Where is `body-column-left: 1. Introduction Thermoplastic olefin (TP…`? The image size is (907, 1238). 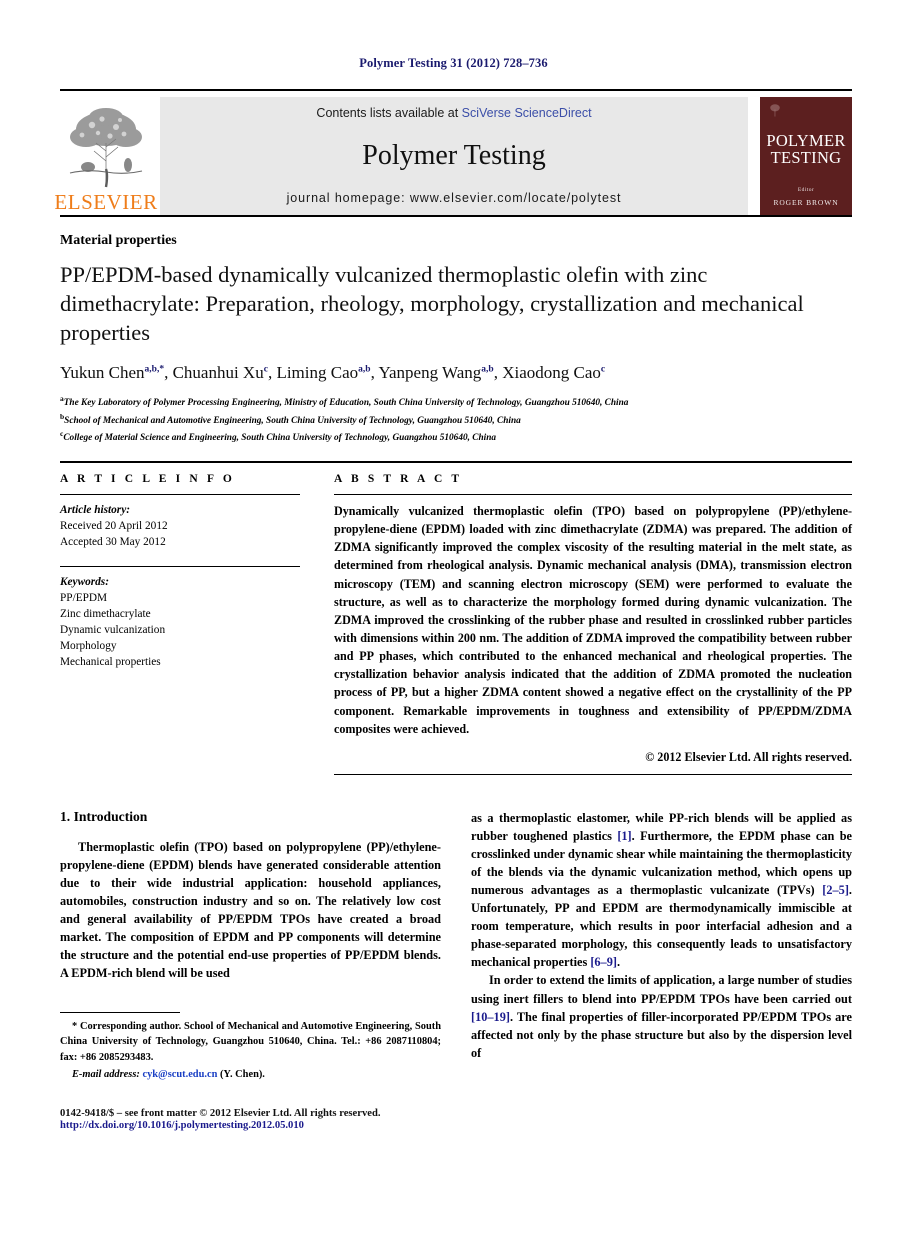
body-column-left: 1. Introduction Thermoplastic olefin (TP… is located at coordinates (250, 945).